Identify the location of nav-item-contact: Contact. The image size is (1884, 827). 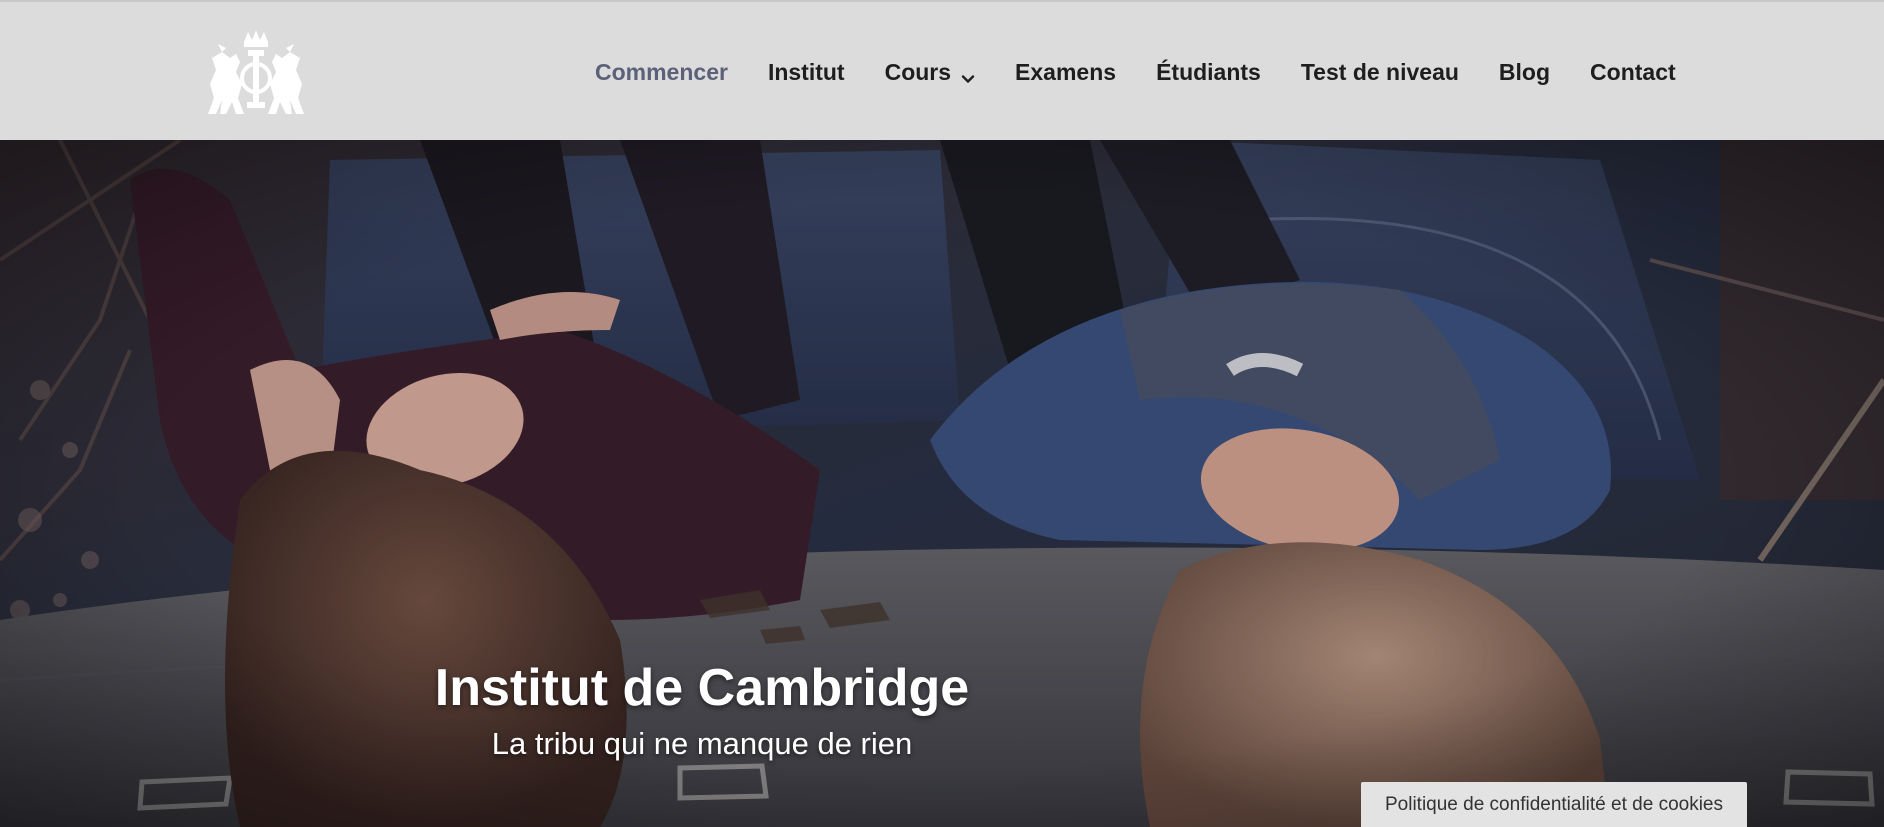
(1633, 72).